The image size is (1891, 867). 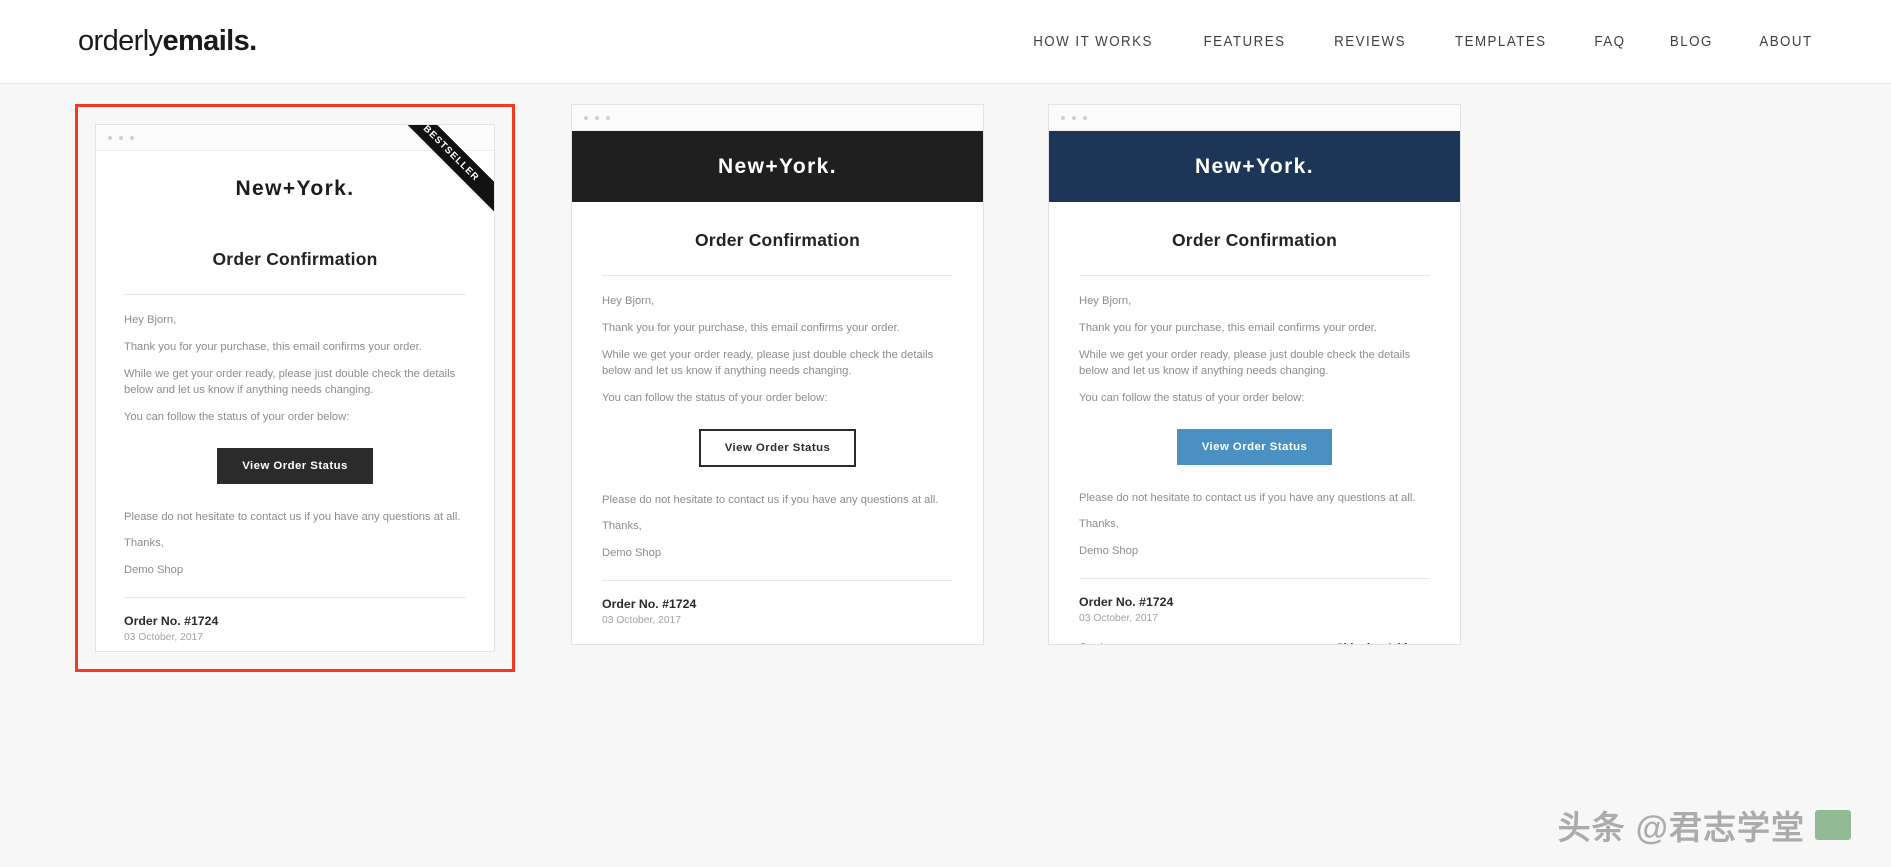 I want to click on nav-item-how-it-works: HOW IT WORKS, so click(x=1093, y=42).